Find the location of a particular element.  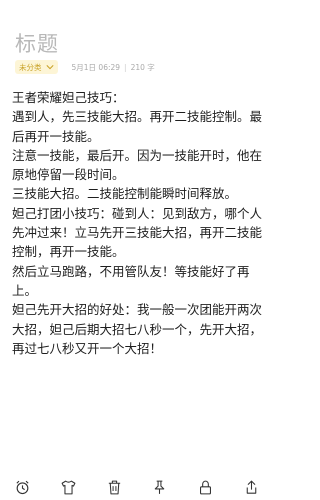

theme-button is located at coordinates (68, 487).